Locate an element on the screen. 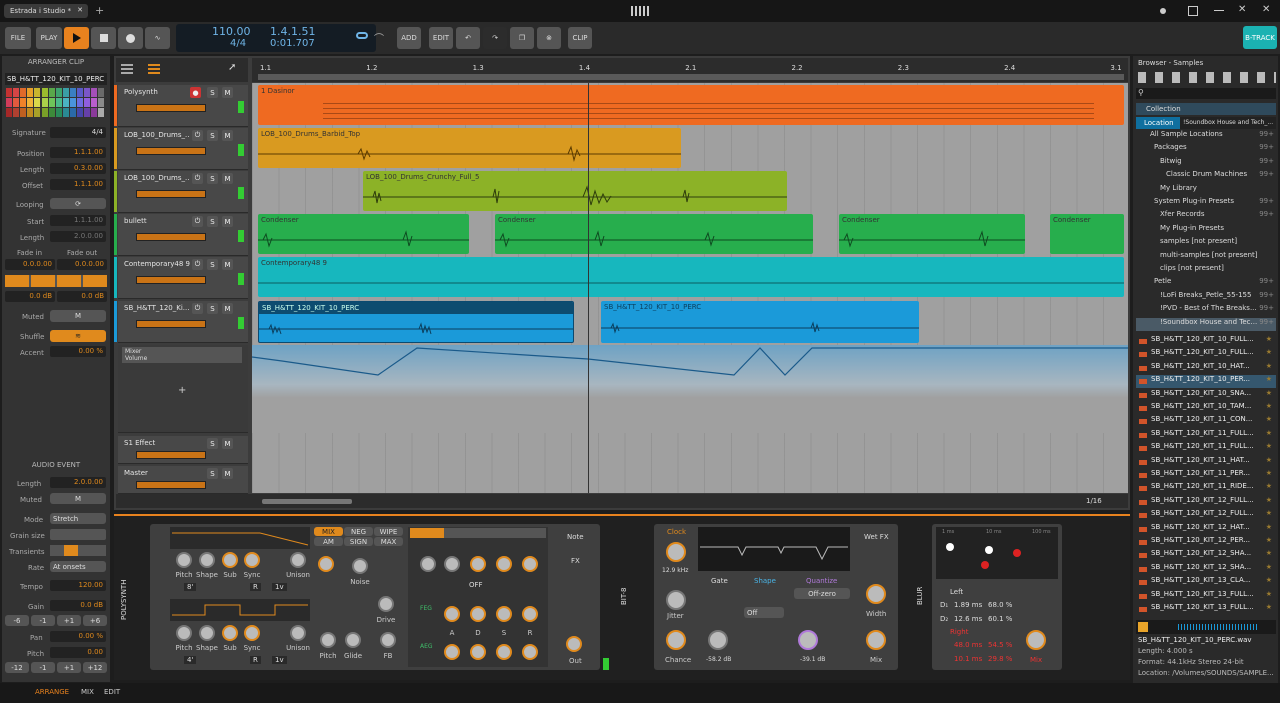 The height and width of the screenshot is (703, 1280). clip-button: CLIP is located at coordinates (580, 38).